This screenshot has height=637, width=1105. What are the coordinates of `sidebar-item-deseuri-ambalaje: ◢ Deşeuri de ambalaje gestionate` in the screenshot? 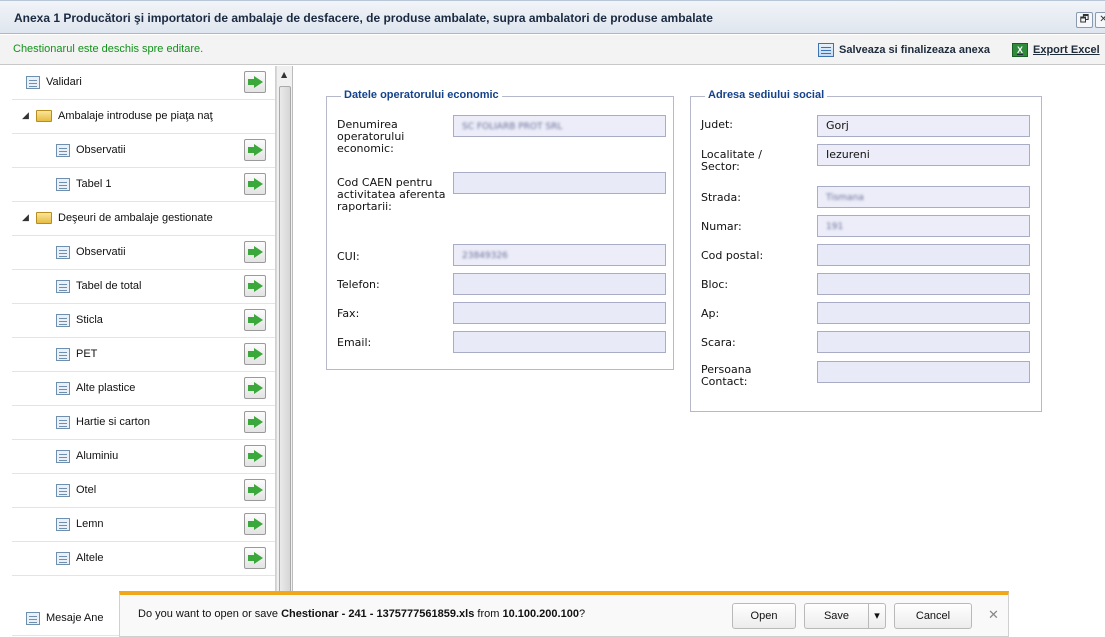 It's located at (143, 219).